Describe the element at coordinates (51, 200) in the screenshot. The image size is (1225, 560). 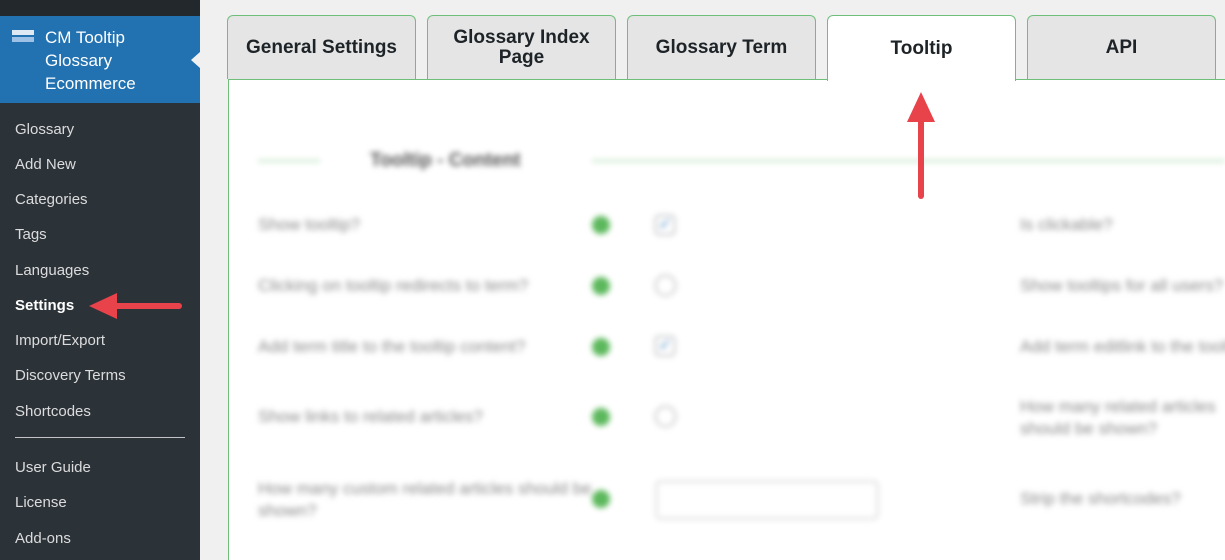
I see `sidebar-item-categories: Categories` at that location.